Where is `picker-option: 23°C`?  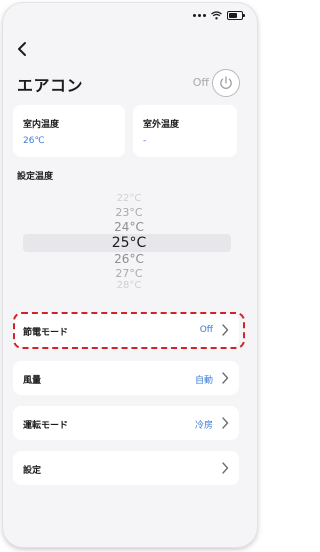
picker-option: 23°C is located at coordinates (129, 212).